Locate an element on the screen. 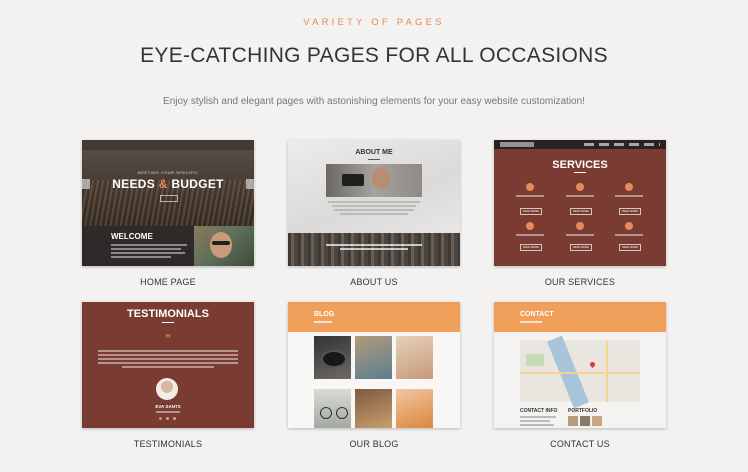  home-welcome-heading: WELCOME is located at coordinates (132, 236).